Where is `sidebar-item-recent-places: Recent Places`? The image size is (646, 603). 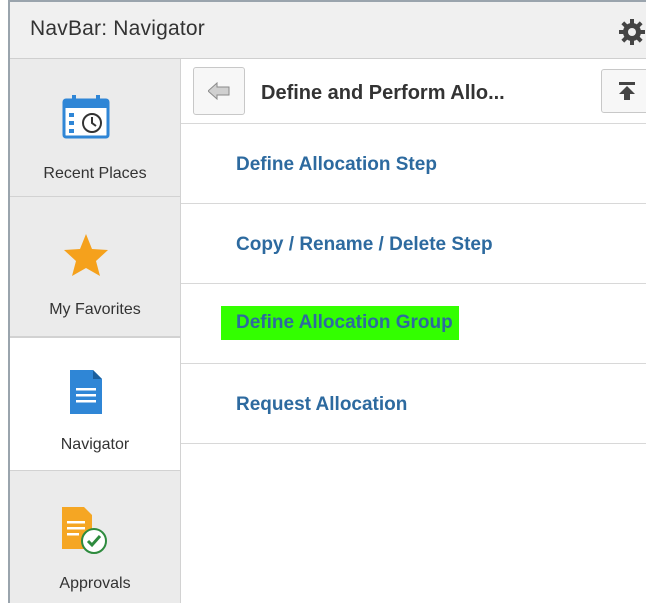 sidebar-item-recent-places: Recent Places is located at coordinates (95, 128).